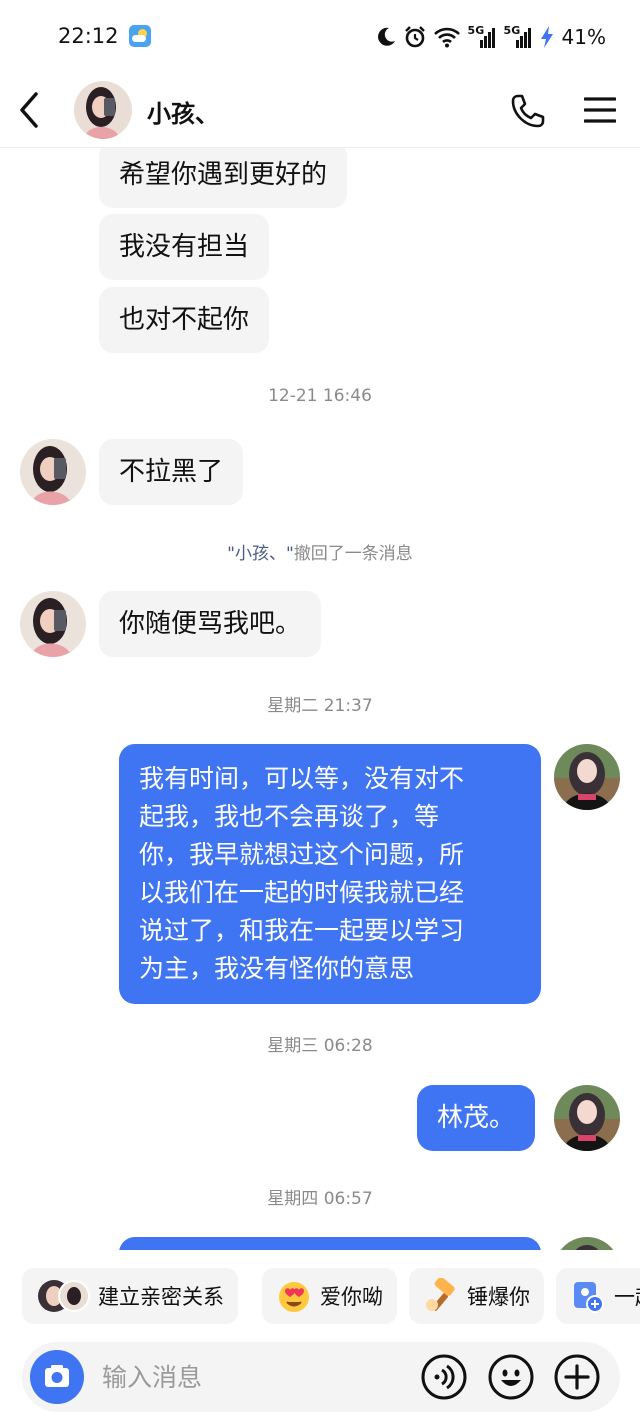 The width and height of the screenshot is (640, 1426). I want to click on recall-sender: "小孩、", so click(260, 554).